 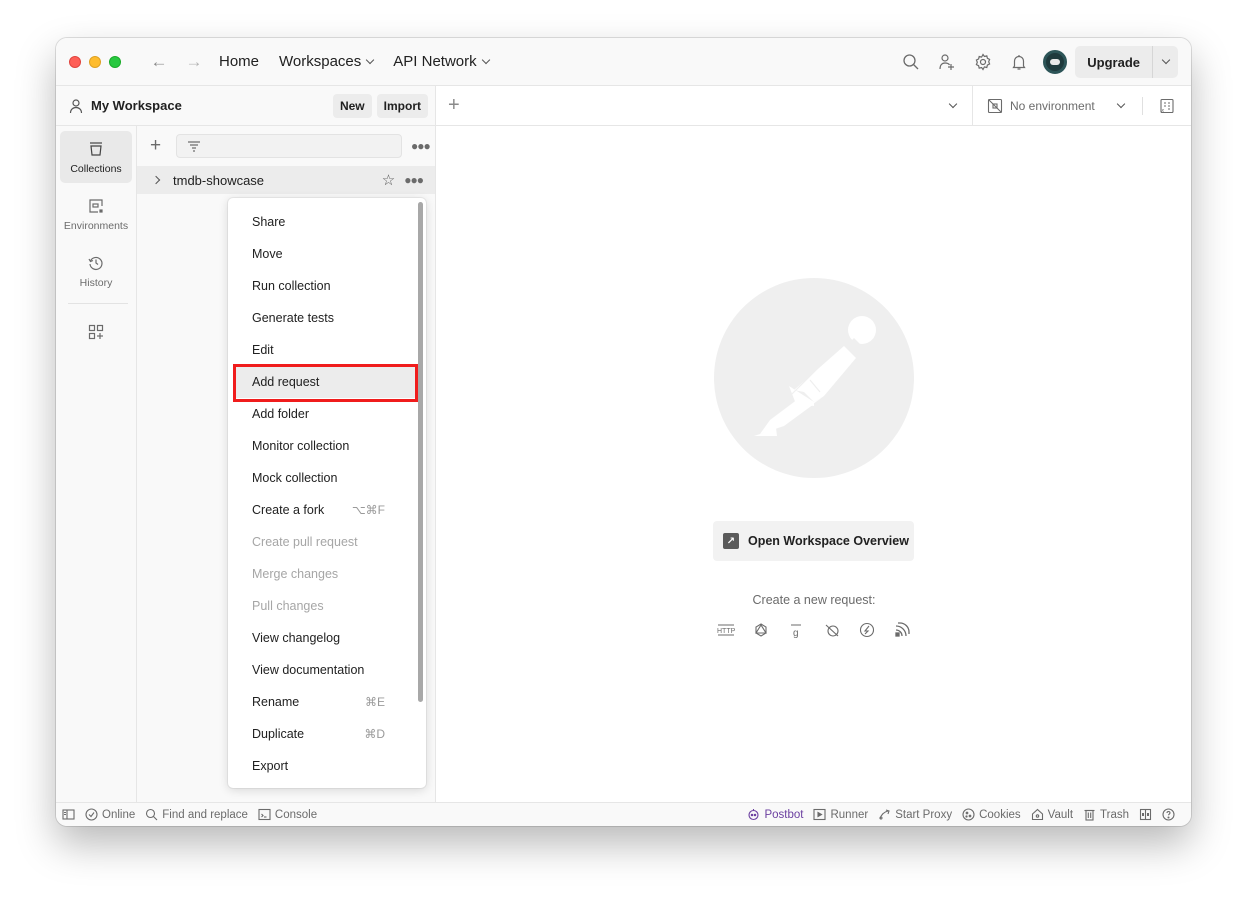 I want to click on nav-workspaces: Workspaces, so click(x=327, y=61).